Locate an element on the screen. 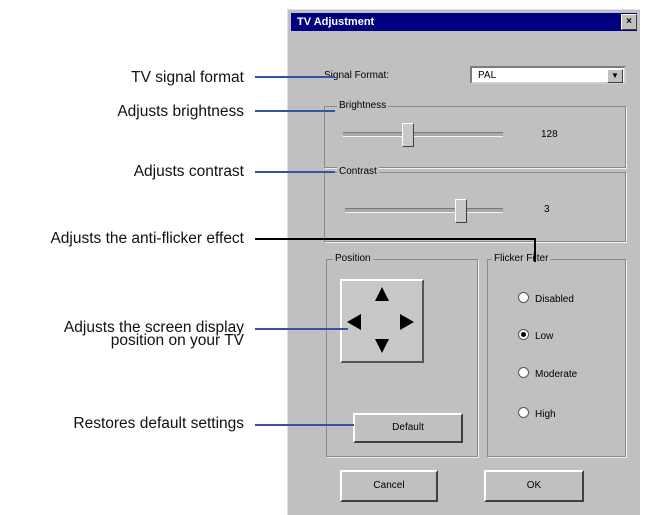  close-button: × is located at coordinates (629, 22).